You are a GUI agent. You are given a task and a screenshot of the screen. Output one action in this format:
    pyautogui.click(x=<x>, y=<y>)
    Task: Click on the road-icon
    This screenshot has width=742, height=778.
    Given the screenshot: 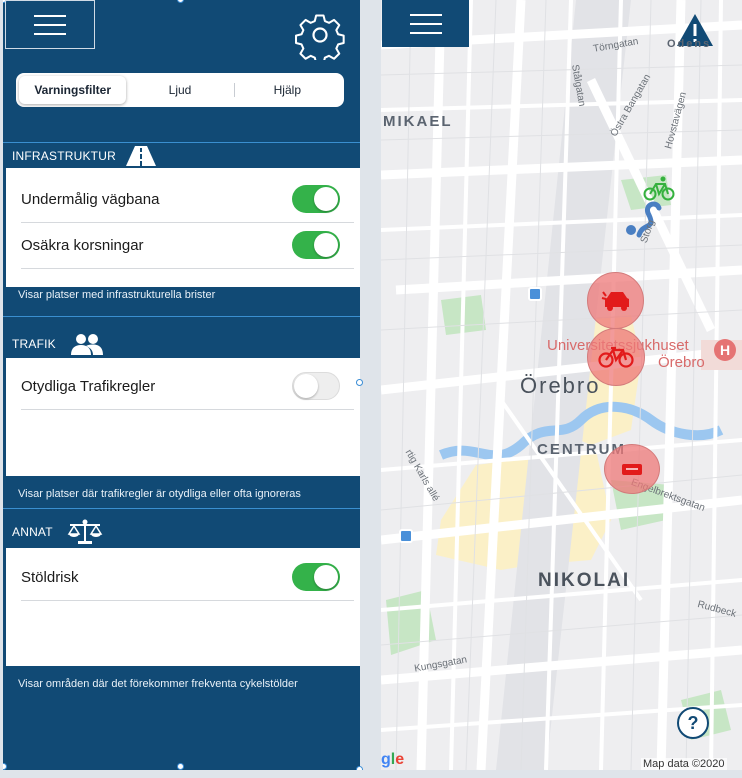 What is the action you would take?
    pyautogui.click(x=141, y=156)
    